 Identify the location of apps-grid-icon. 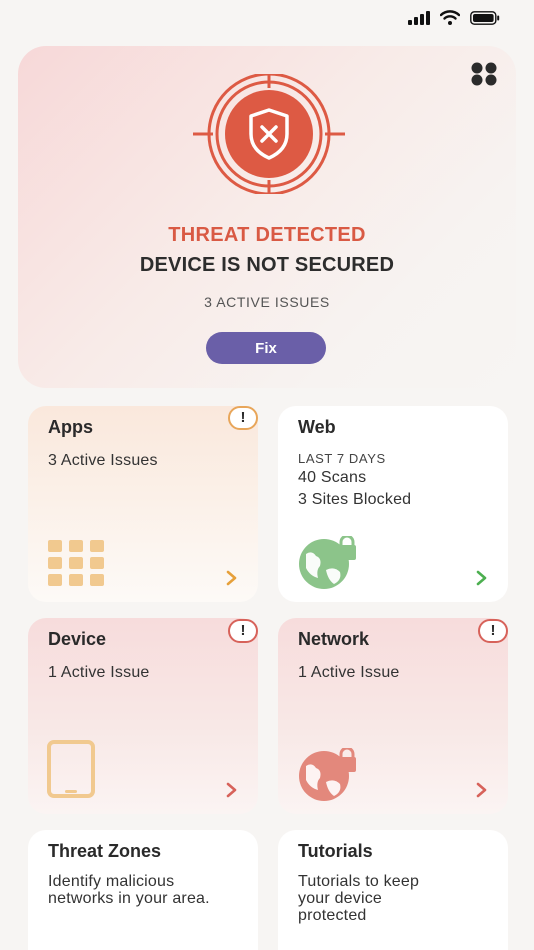
(76, 563).